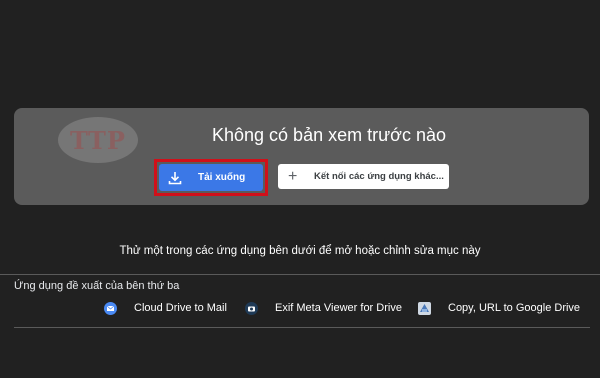  What do you see at coordinates (338, 308) in the screenshot?
I see `app-name: Exif Meta Viewer for Drive` at bounding box center [338, 308].